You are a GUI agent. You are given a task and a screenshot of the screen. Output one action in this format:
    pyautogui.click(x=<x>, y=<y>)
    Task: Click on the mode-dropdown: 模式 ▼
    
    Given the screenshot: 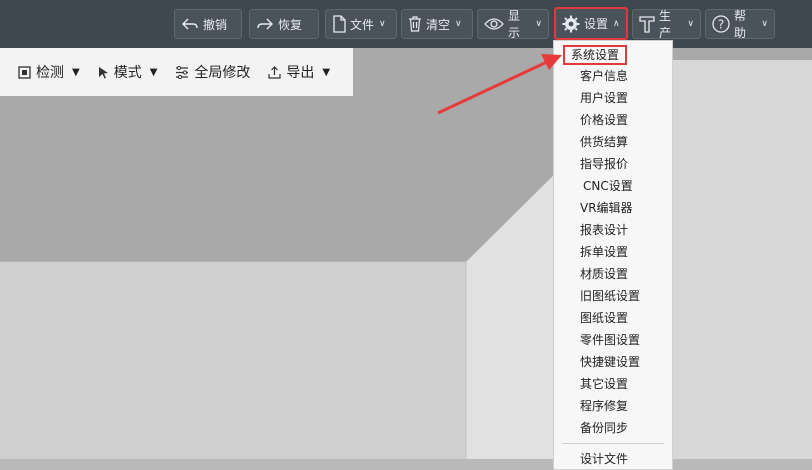 What is the action you would take?
    pyautogui.click(x=128, y=72)
    